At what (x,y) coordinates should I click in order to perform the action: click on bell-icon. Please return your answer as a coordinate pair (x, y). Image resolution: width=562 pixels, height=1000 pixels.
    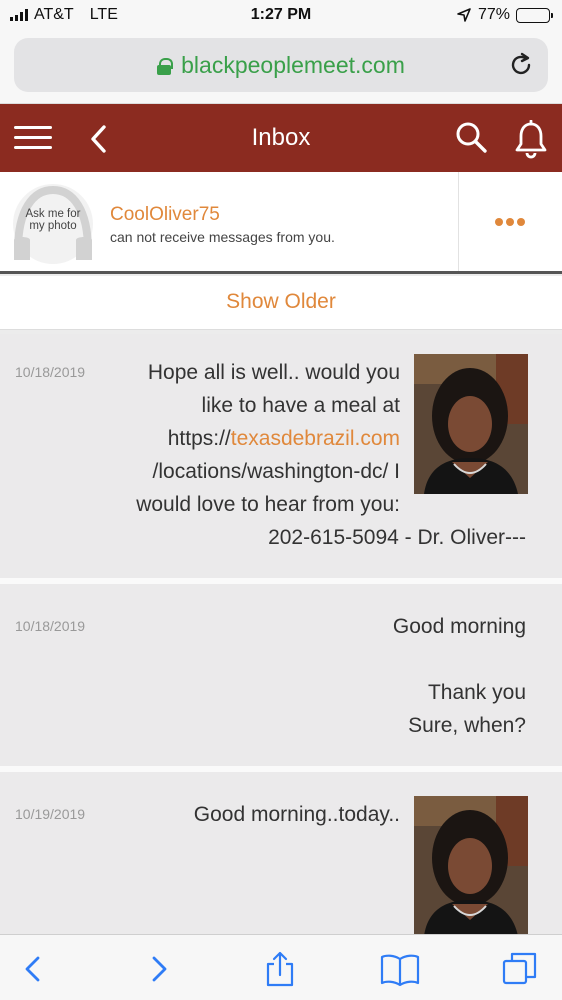
    Looking at the image, I should click on (531, 140).